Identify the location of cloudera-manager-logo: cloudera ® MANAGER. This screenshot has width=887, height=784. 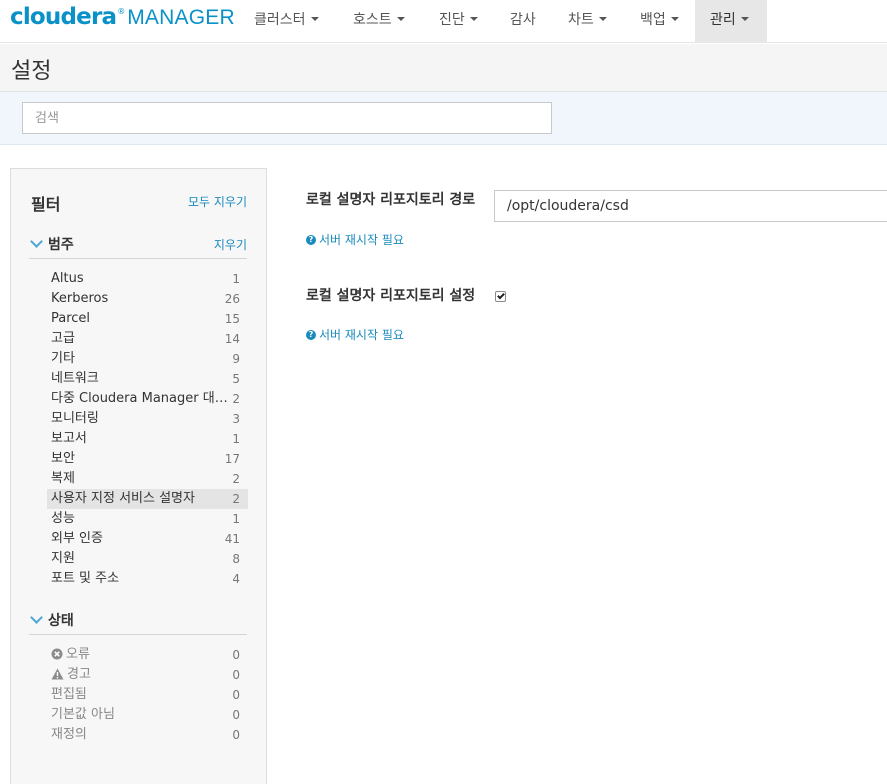
(122, 19).